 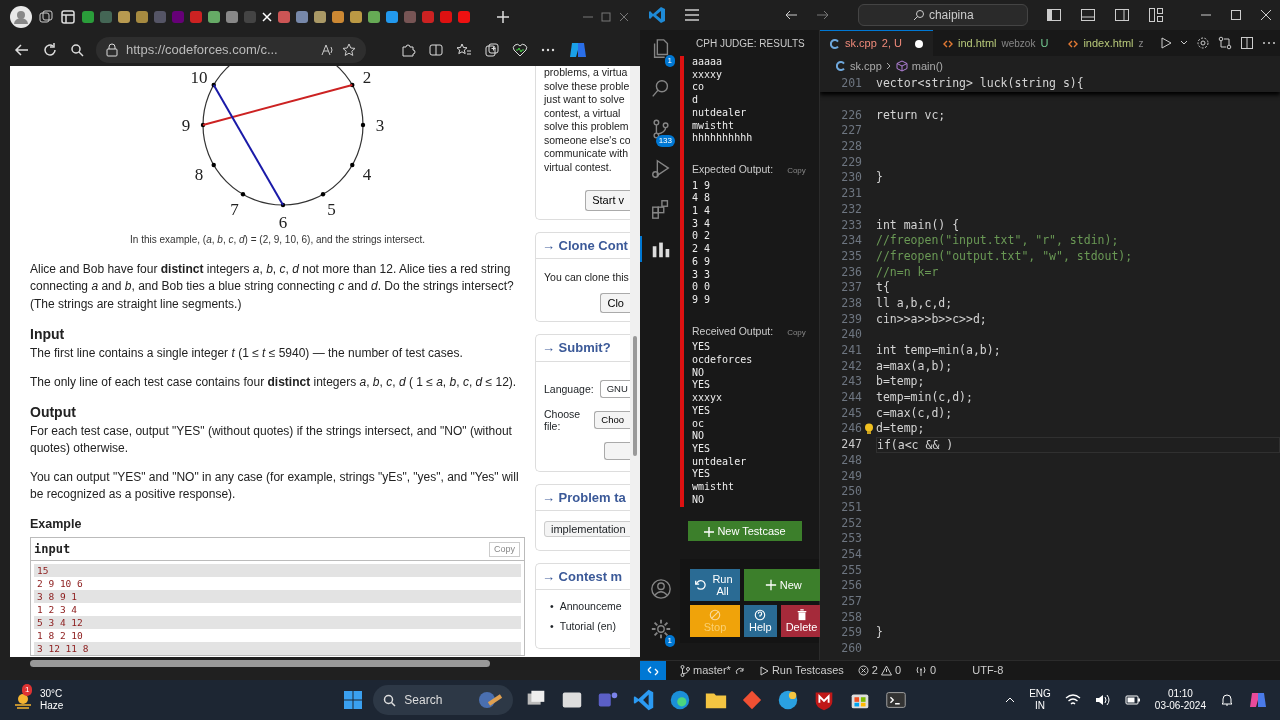 What do you see at coordinates (988, 670) in the screenshot?
I see `encoding-label: UTF-8` at bounding box center [988, 670].